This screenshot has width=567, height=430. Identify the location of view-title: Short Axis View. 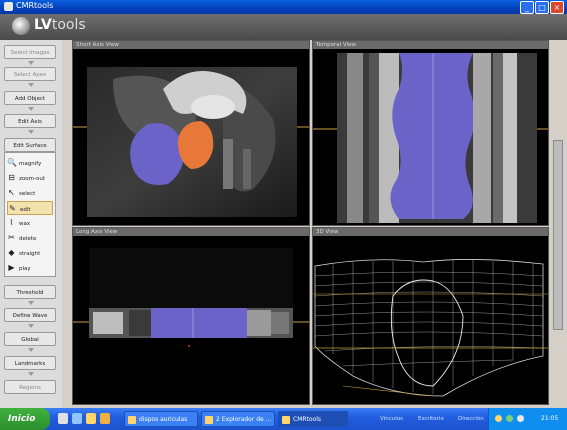
(191, 45).